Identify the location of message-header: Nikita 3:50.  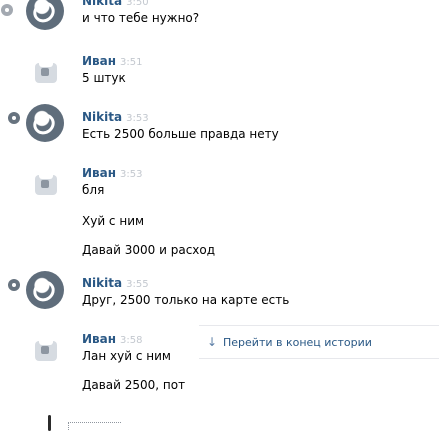
(260, 4).